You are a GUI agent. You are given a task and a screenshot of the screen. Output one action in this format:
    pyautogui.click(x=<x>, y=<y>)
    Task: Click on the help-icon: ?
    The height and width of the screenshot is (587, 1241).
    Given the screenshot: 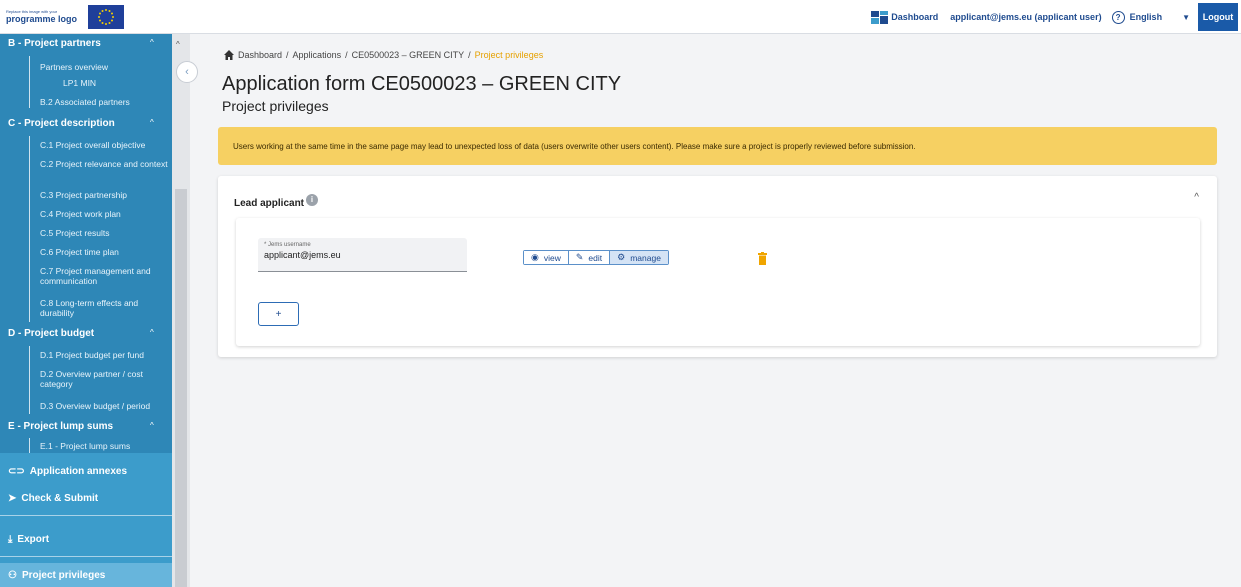 What is the action you would take?
    pyautogui.click(x=1118, y=17)
    